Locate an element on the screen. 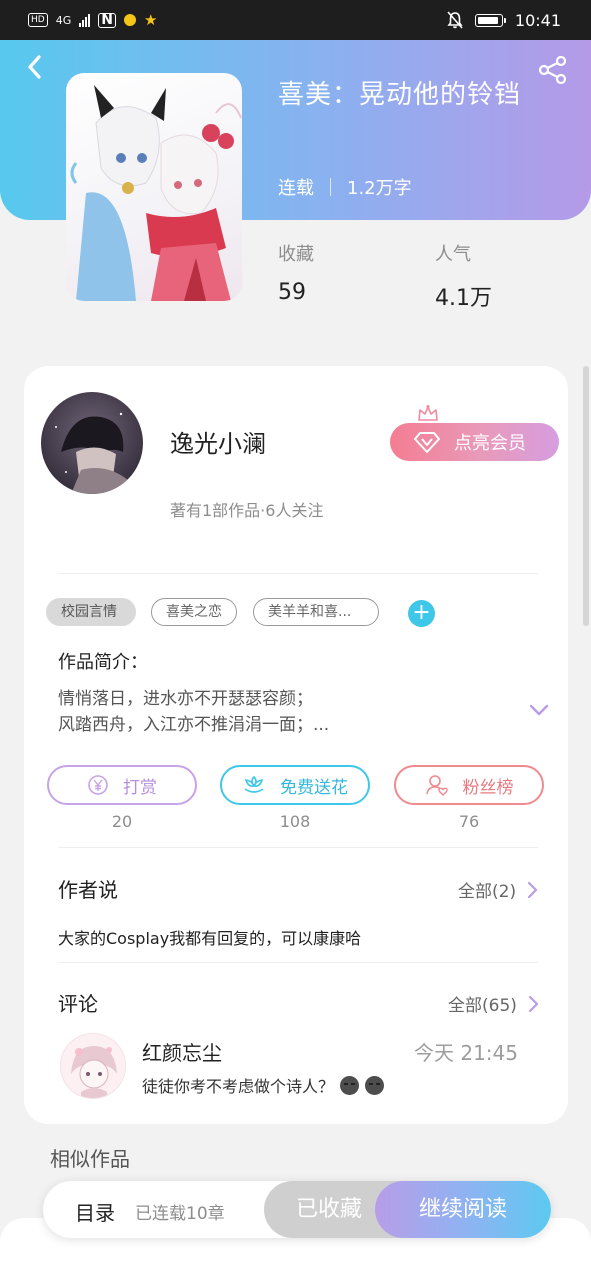 Image resolution: width=591 pixels, height=1280 pixels. author-says-heading: 作者说 is located at coordinates (88, 890).